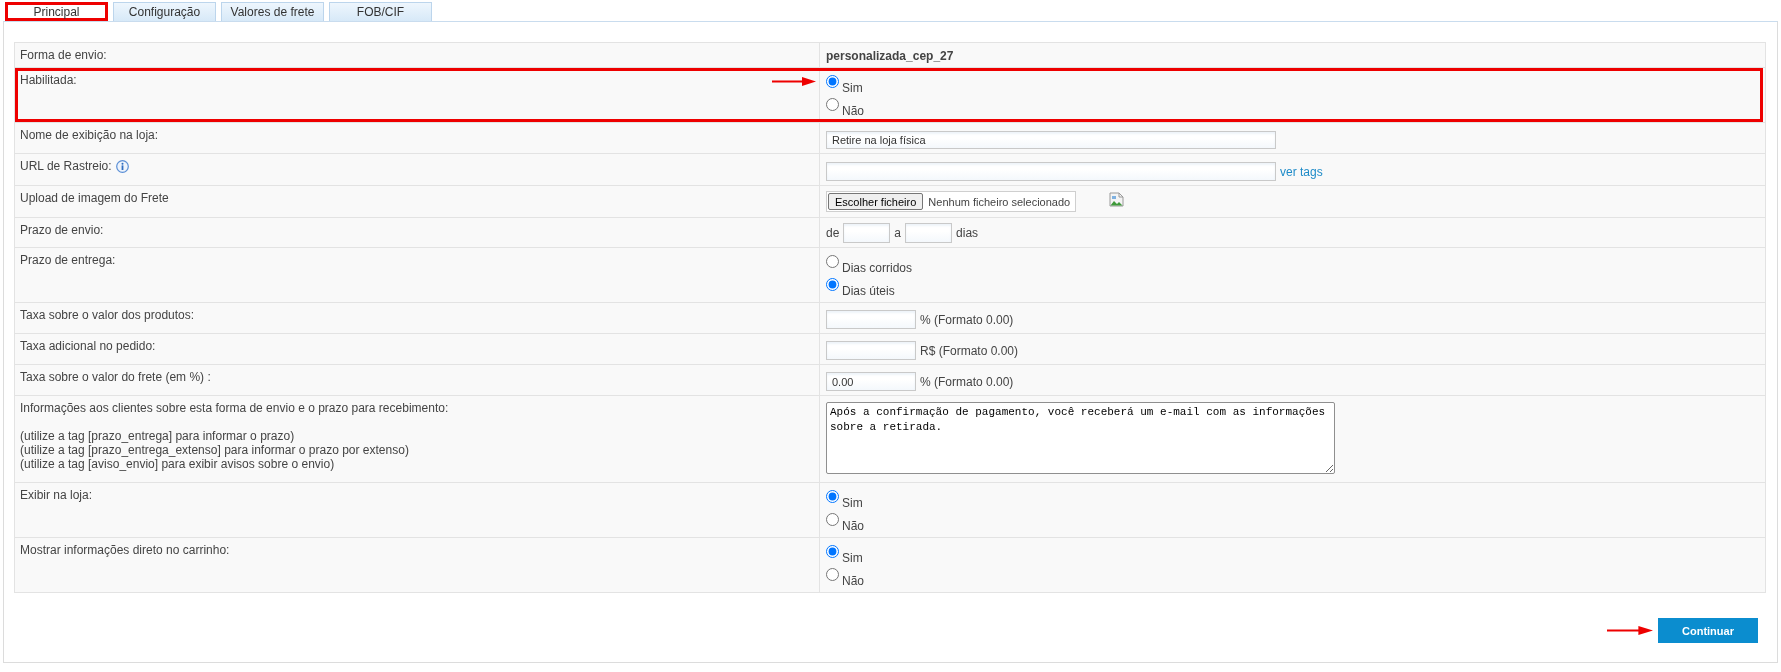 The height and width of the screenshot is (672, 1781). What do you see at coordinates (158, 436) in the screenshot?
I see `hint-text: (utilize a tag [prazo_entrega] para informar o prazo)` at bounding box center [158, 436].